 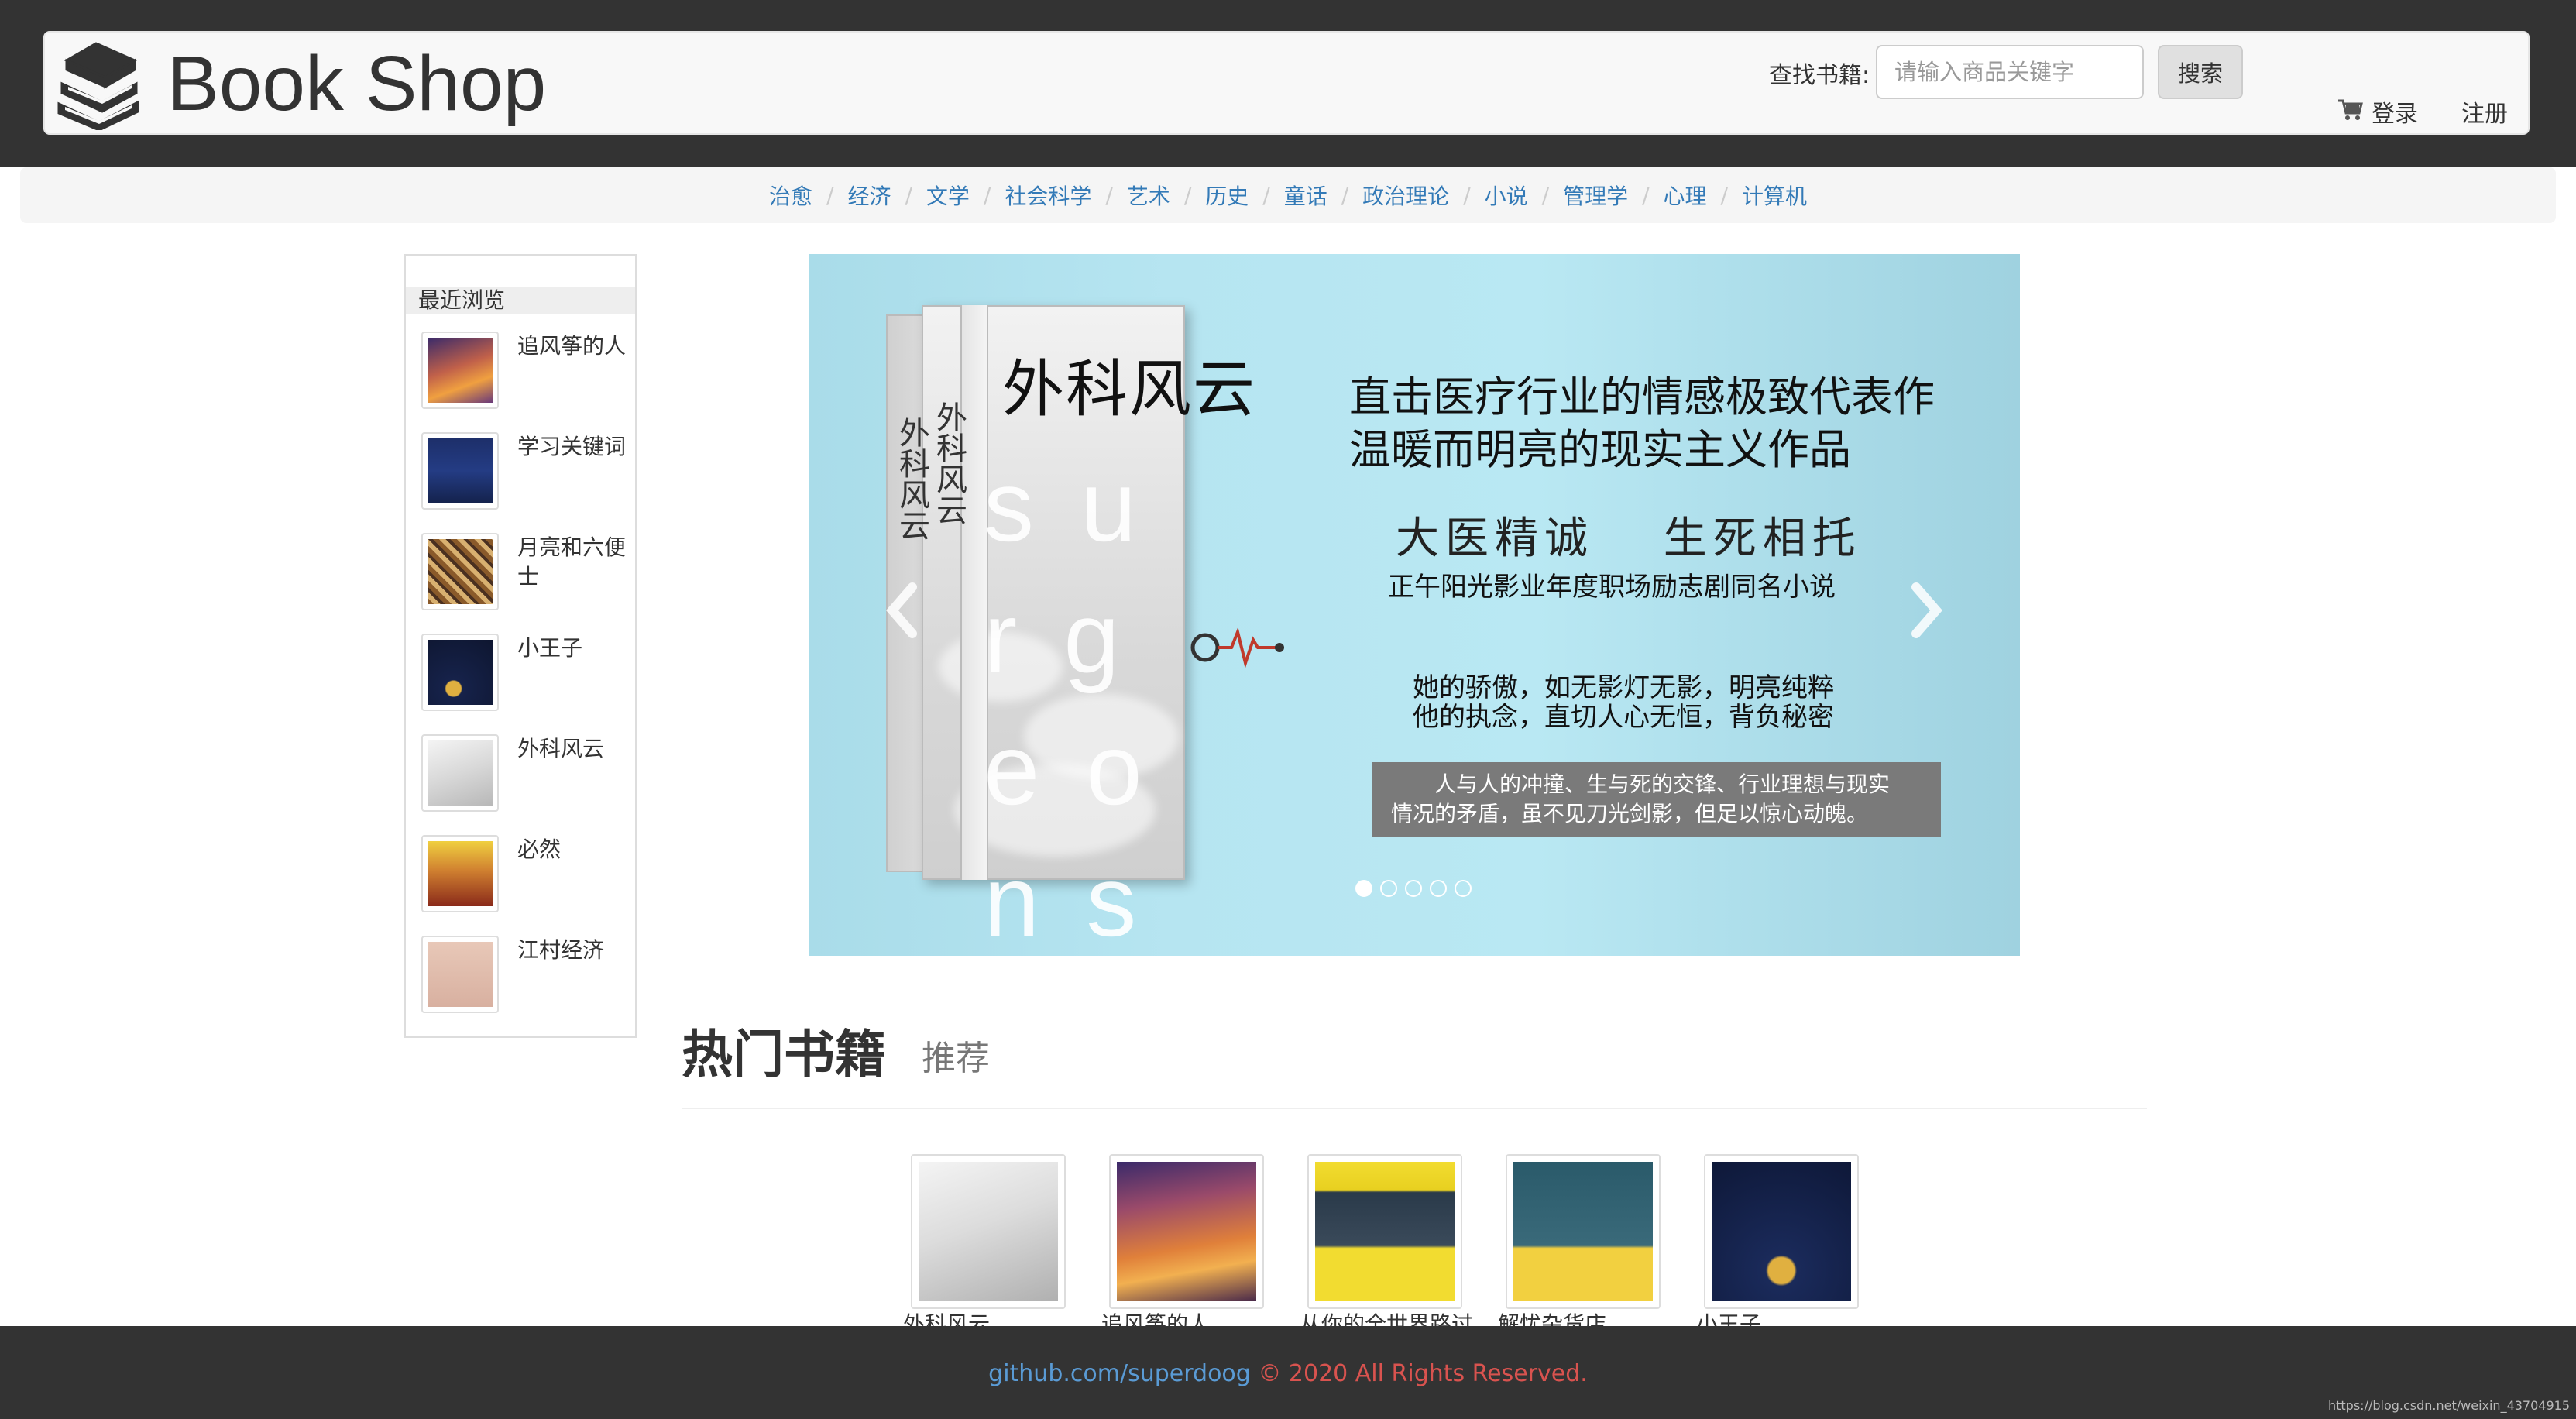 What do you see at coordinates (574, 562) in the screenshot?
I see `recent-item-title: 月亮和六便士` at bounding box center [574, 562].